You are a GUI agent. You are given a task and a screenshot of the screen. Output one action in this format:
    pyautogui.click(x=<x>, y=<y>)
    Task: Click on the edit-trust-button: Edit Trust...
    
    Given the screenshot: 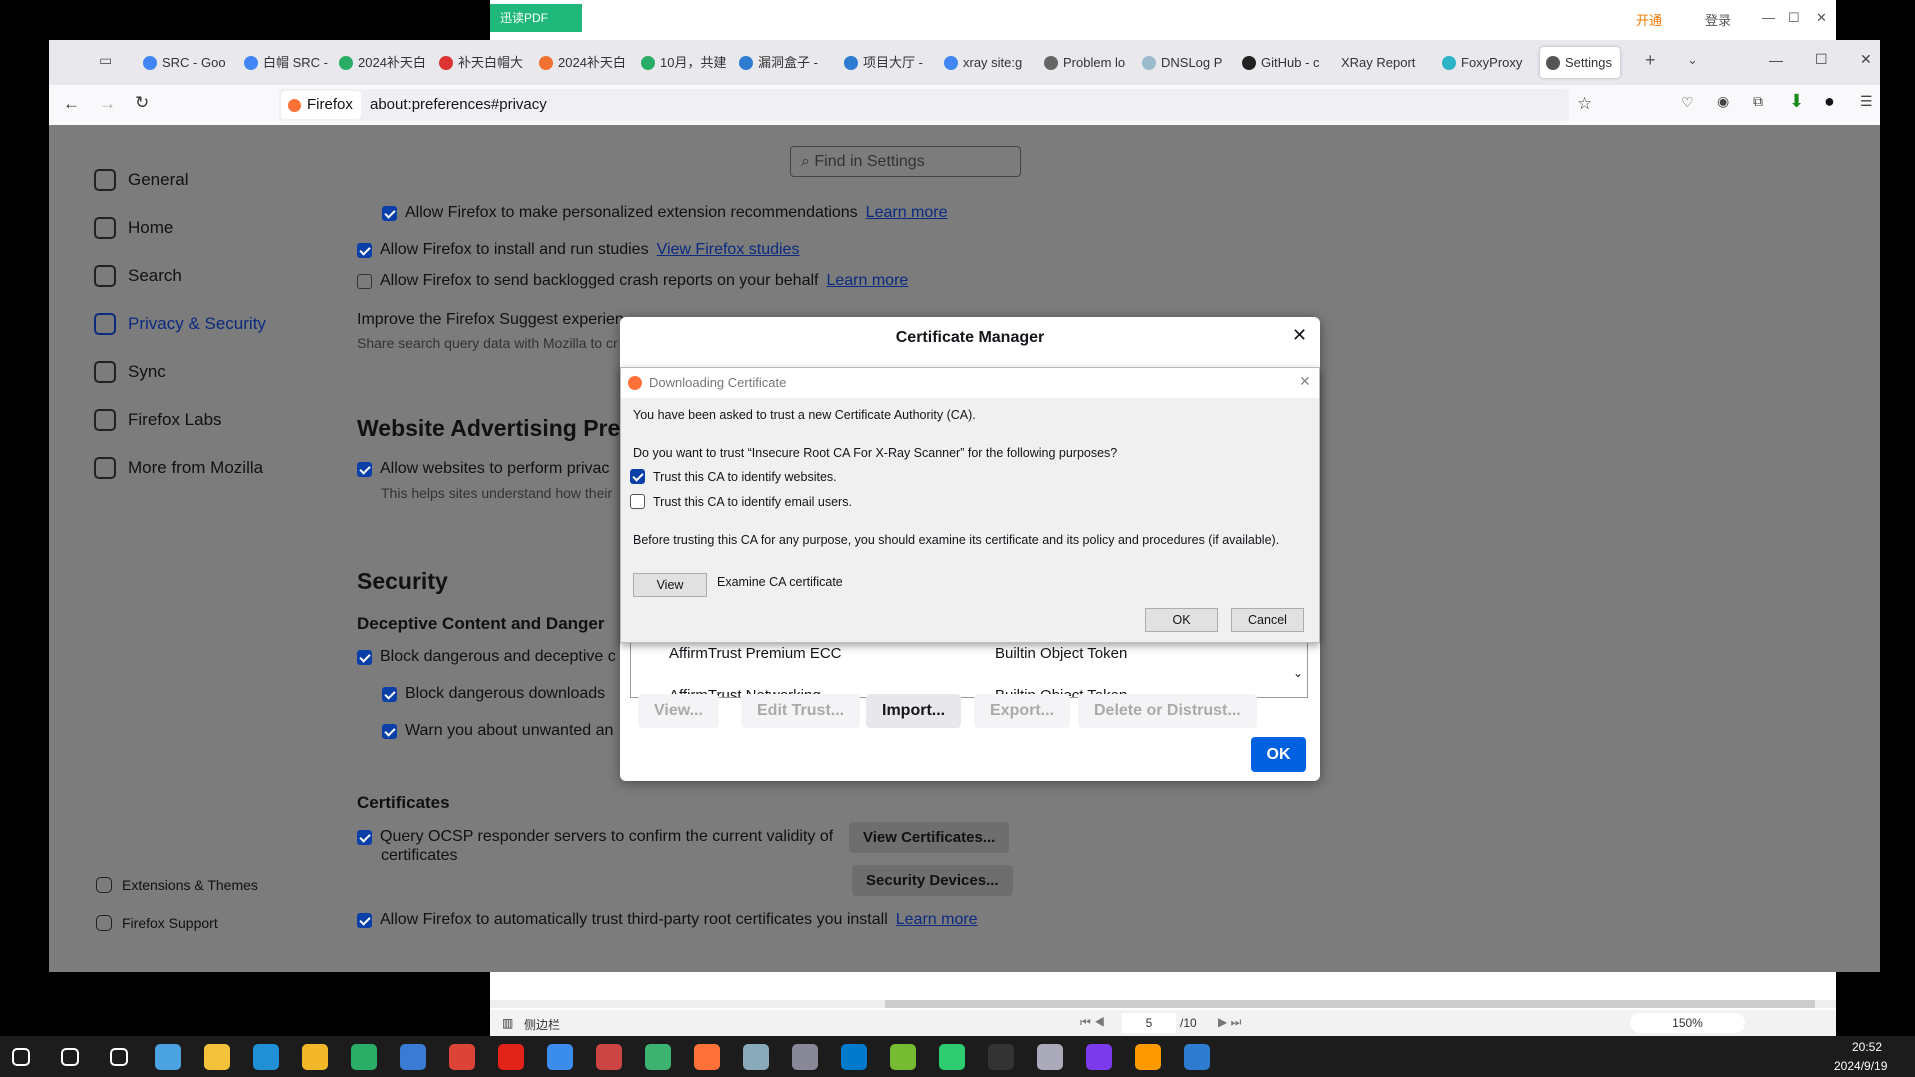 What is the action you would take?
    pyautogui.click(x=801, y=711)
    